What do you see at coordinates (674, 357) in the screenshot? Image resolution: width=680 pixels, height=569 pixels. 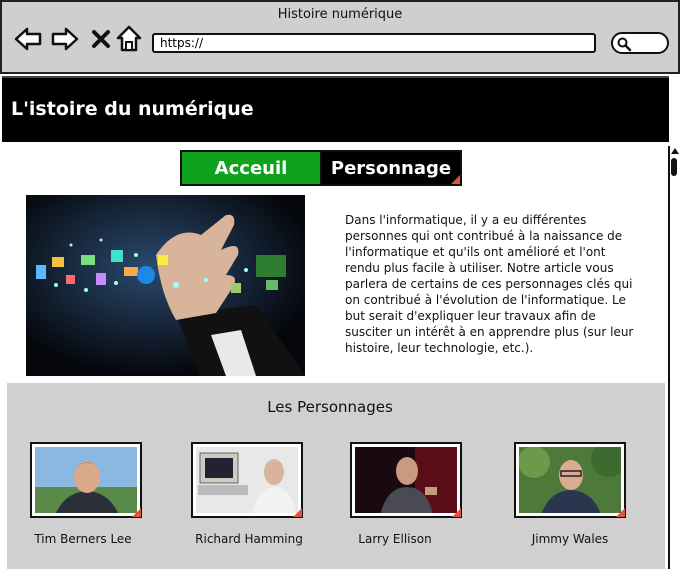 I see `vertical-scrollbar` at bounding box center [674, 357].